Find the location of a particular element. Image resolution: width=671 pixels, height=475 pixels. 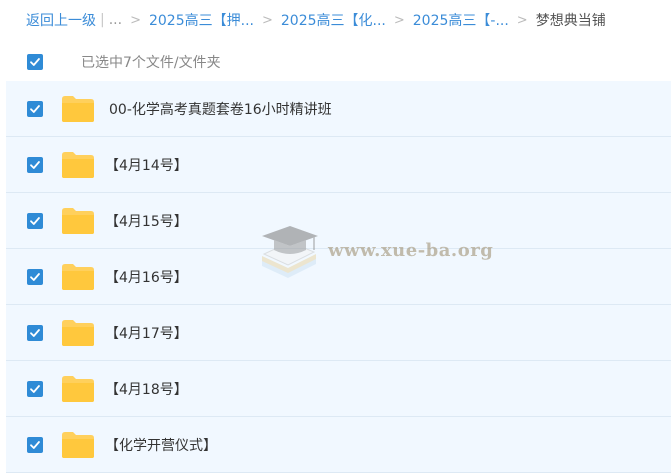

breadcrumb-current: 梦想典当铺 is located at coordinates (570, 21).